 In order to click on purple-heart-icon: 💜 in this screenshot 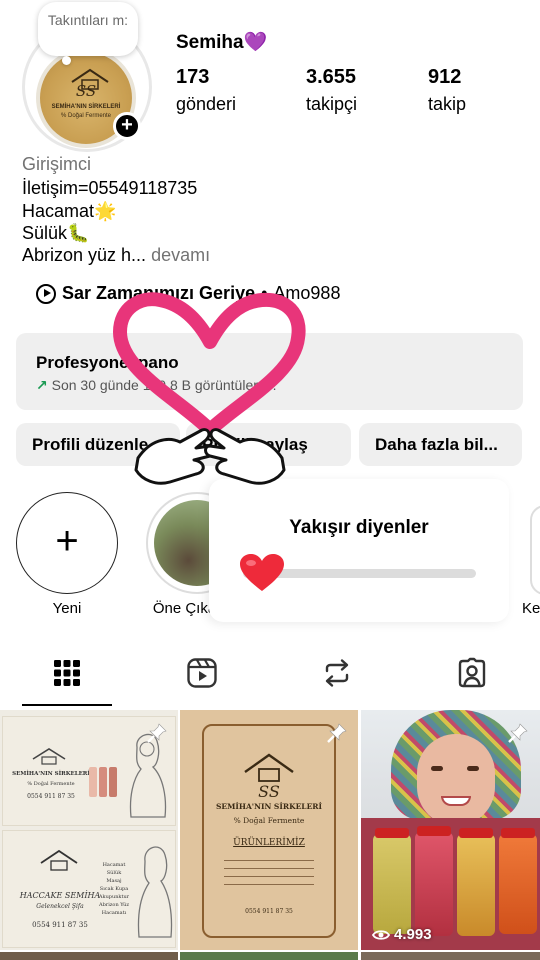, I will do `click(255, 42)`.